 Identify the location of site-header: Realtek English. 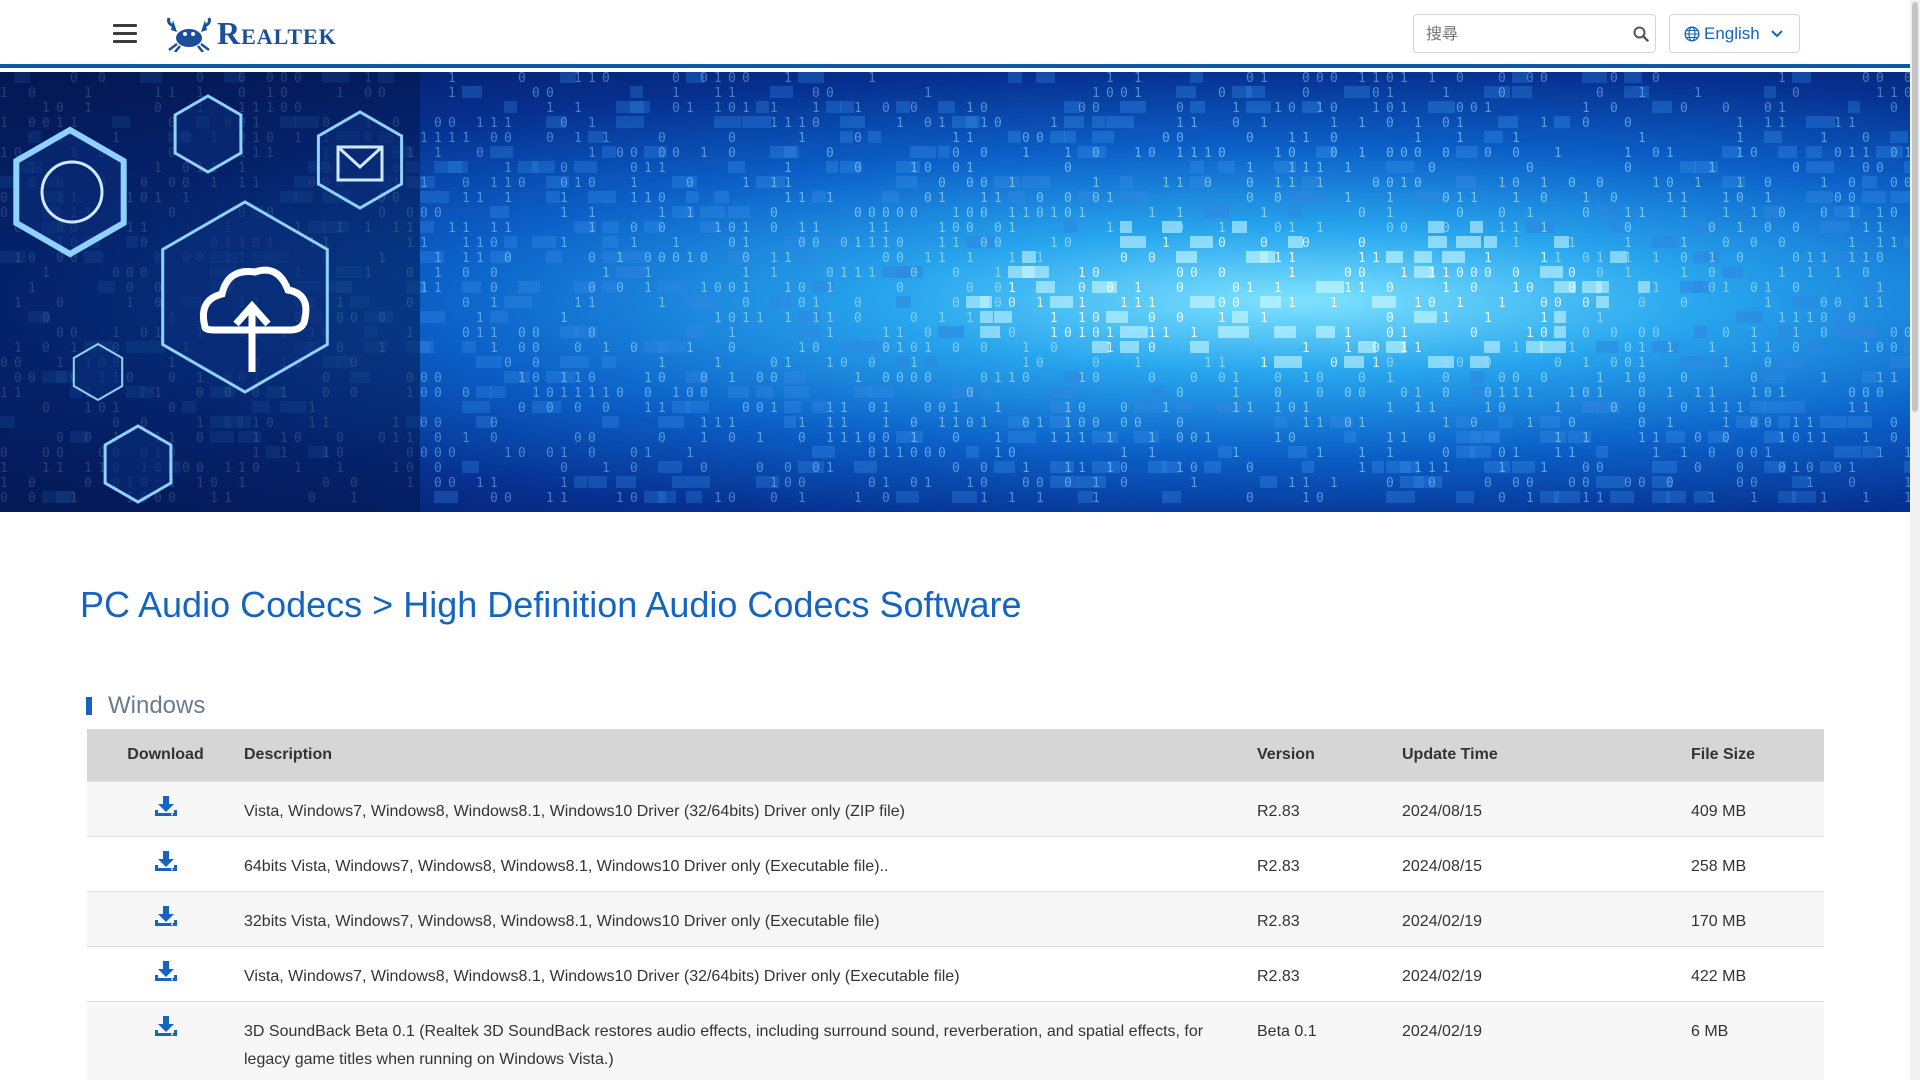
(955, 34).